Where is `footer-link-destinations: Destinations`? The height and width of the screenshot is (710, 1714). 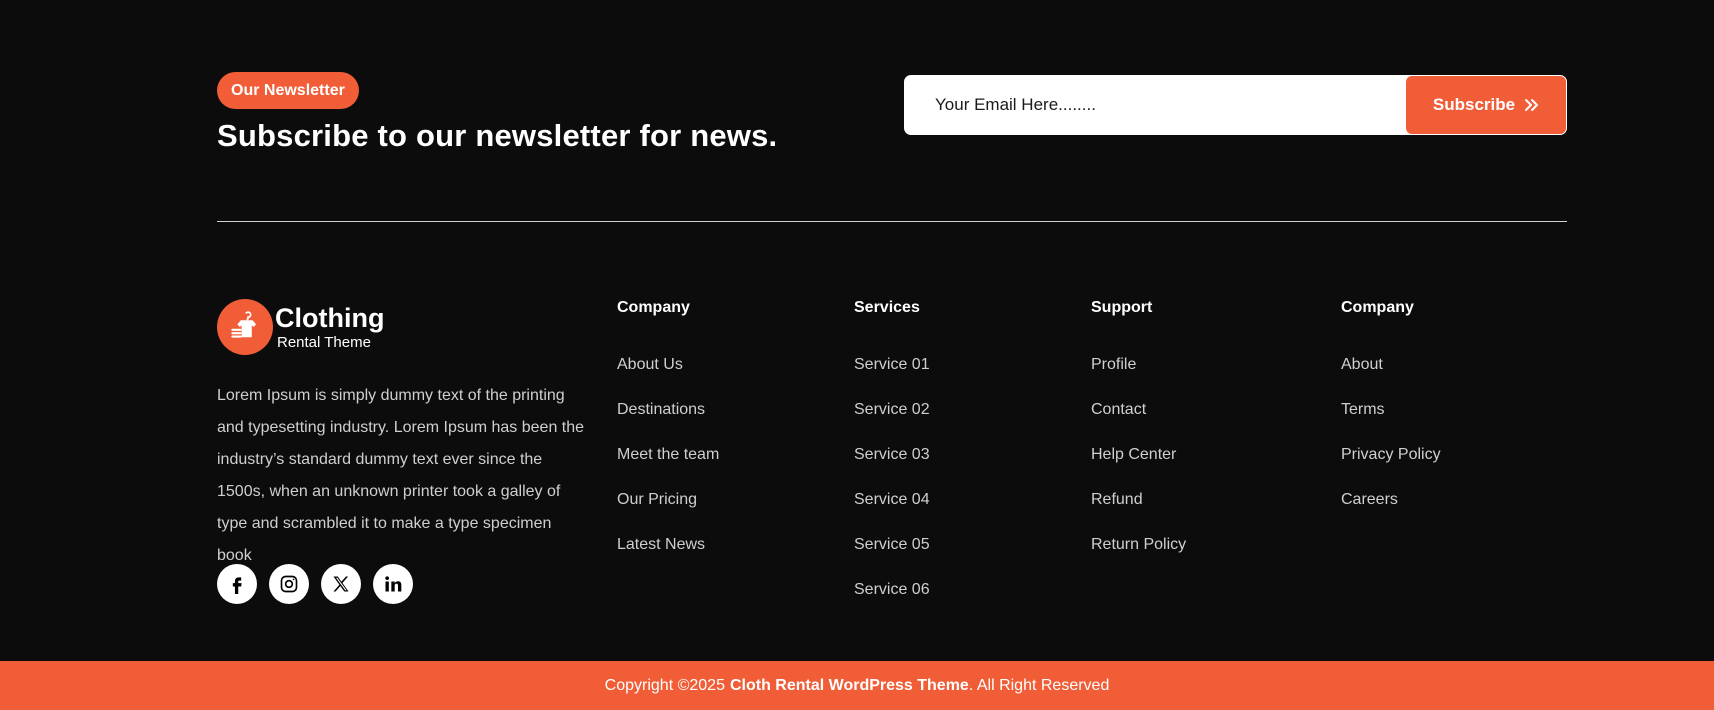
footer-link-destinations: Destinations is located at coordinates (668, 419).